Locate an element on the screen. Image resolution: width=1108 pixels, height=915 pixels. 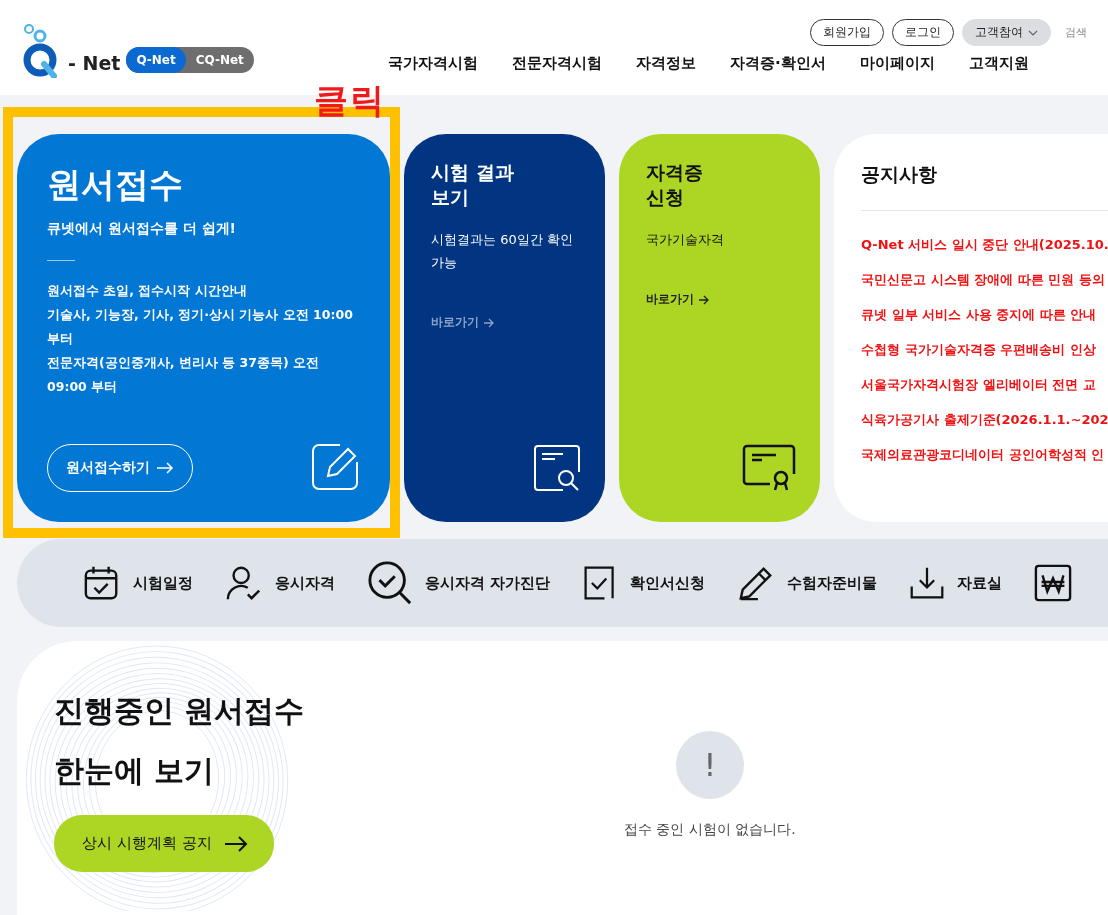
card-title: 시험 결과 보기 is located at coordinates (473, 185).